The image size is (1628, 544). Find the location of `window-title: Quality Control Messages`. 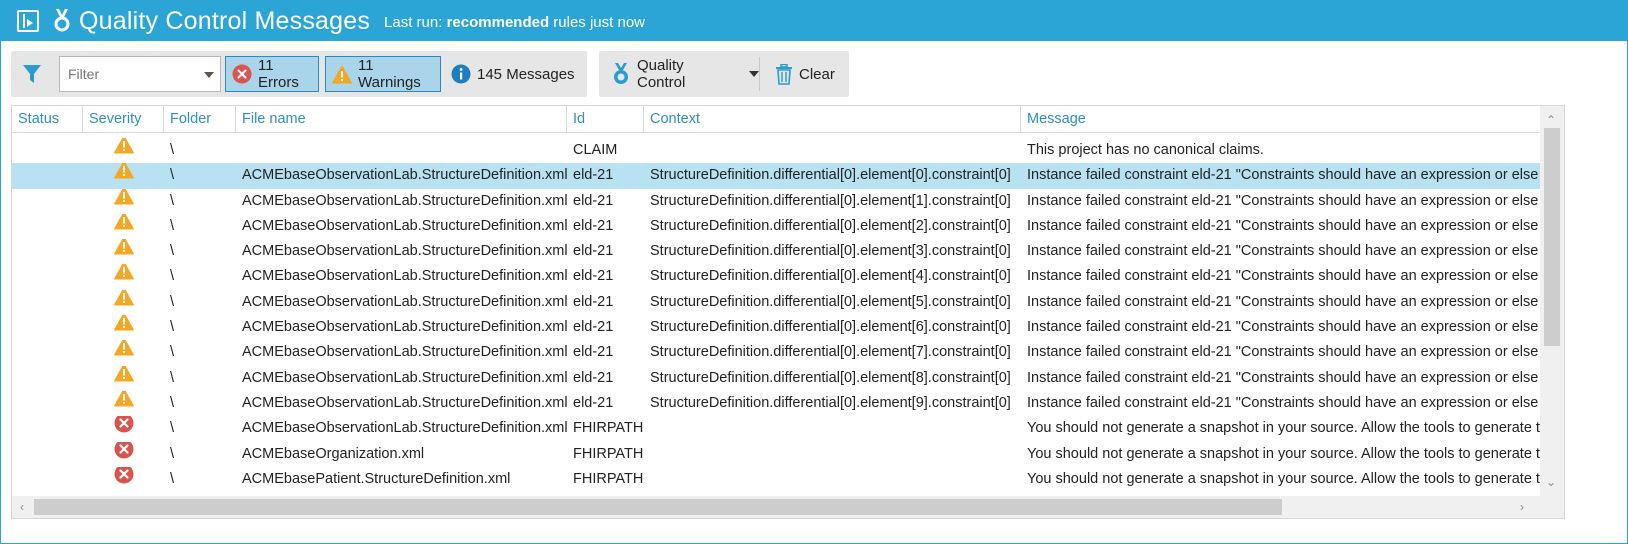

window-title: Quality Control Messages is located at coordinates (225, 20).